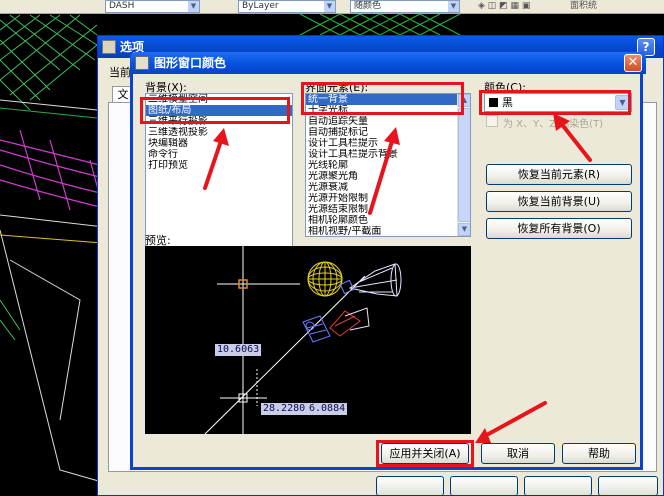 This screenshot has width=664, height=496. What do you see at coordinates (219, 165) in the screenshot?
I see `context-list-item: 打印预览` at bounding box center [219, 165].